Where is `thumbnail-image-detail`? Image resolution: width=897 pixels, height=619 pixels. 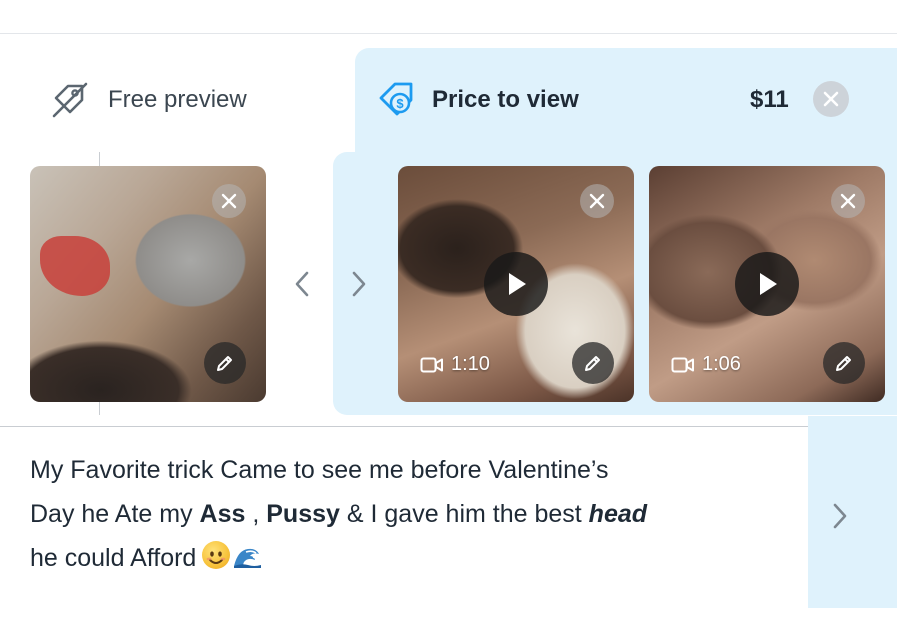
thumbnail-image-detail is located at coordinates (75, 266).